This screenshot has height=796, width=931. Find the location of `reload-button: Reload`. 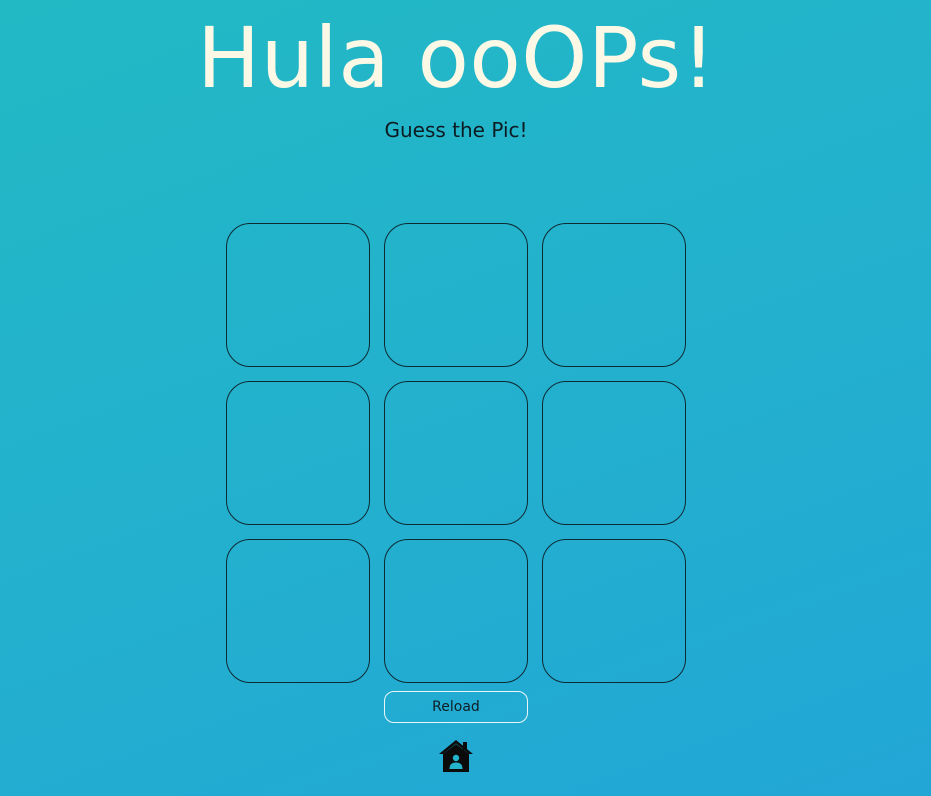

reload-button: Reload is located at coordinates (456, 707).